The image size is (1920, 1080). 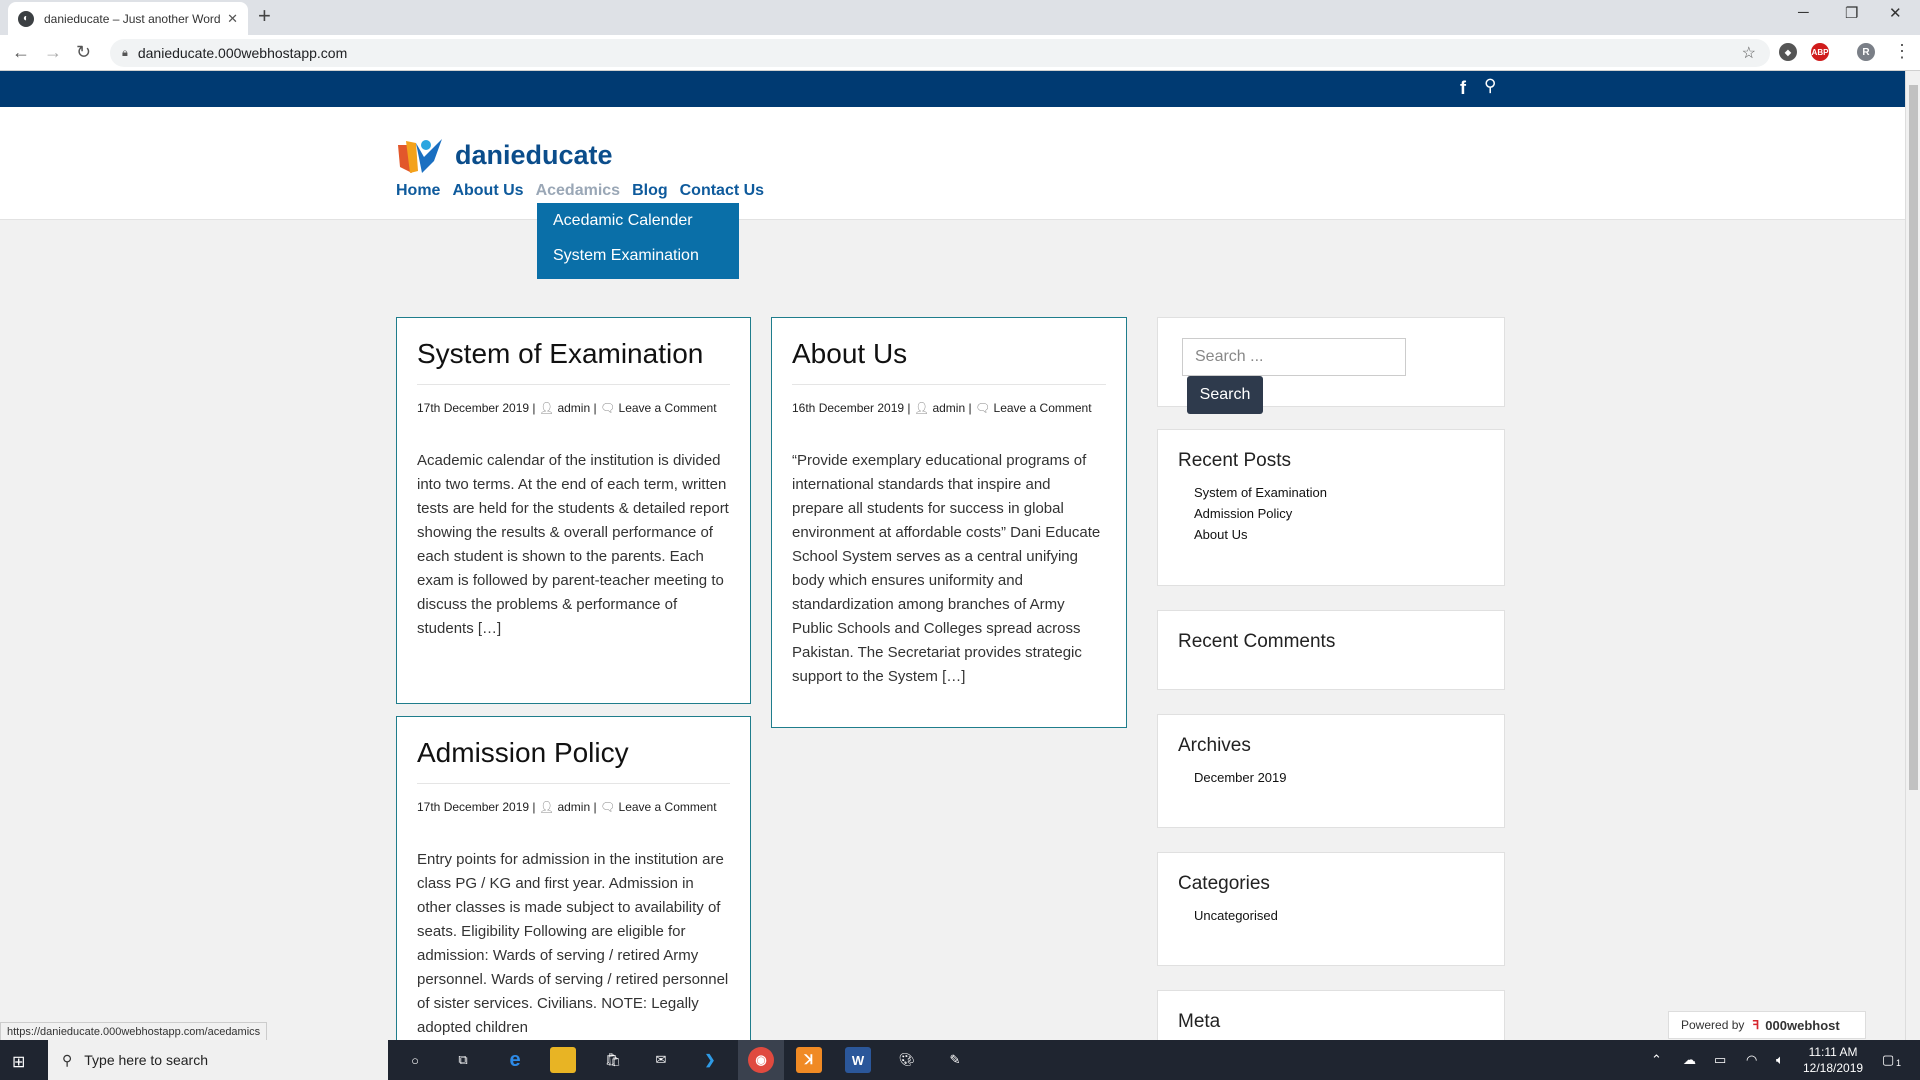 What do you see at coordinates (1689, 1060) in the screenshot?
I see `onedrive-icon: ☁` at bounding box center [1689, 1060].